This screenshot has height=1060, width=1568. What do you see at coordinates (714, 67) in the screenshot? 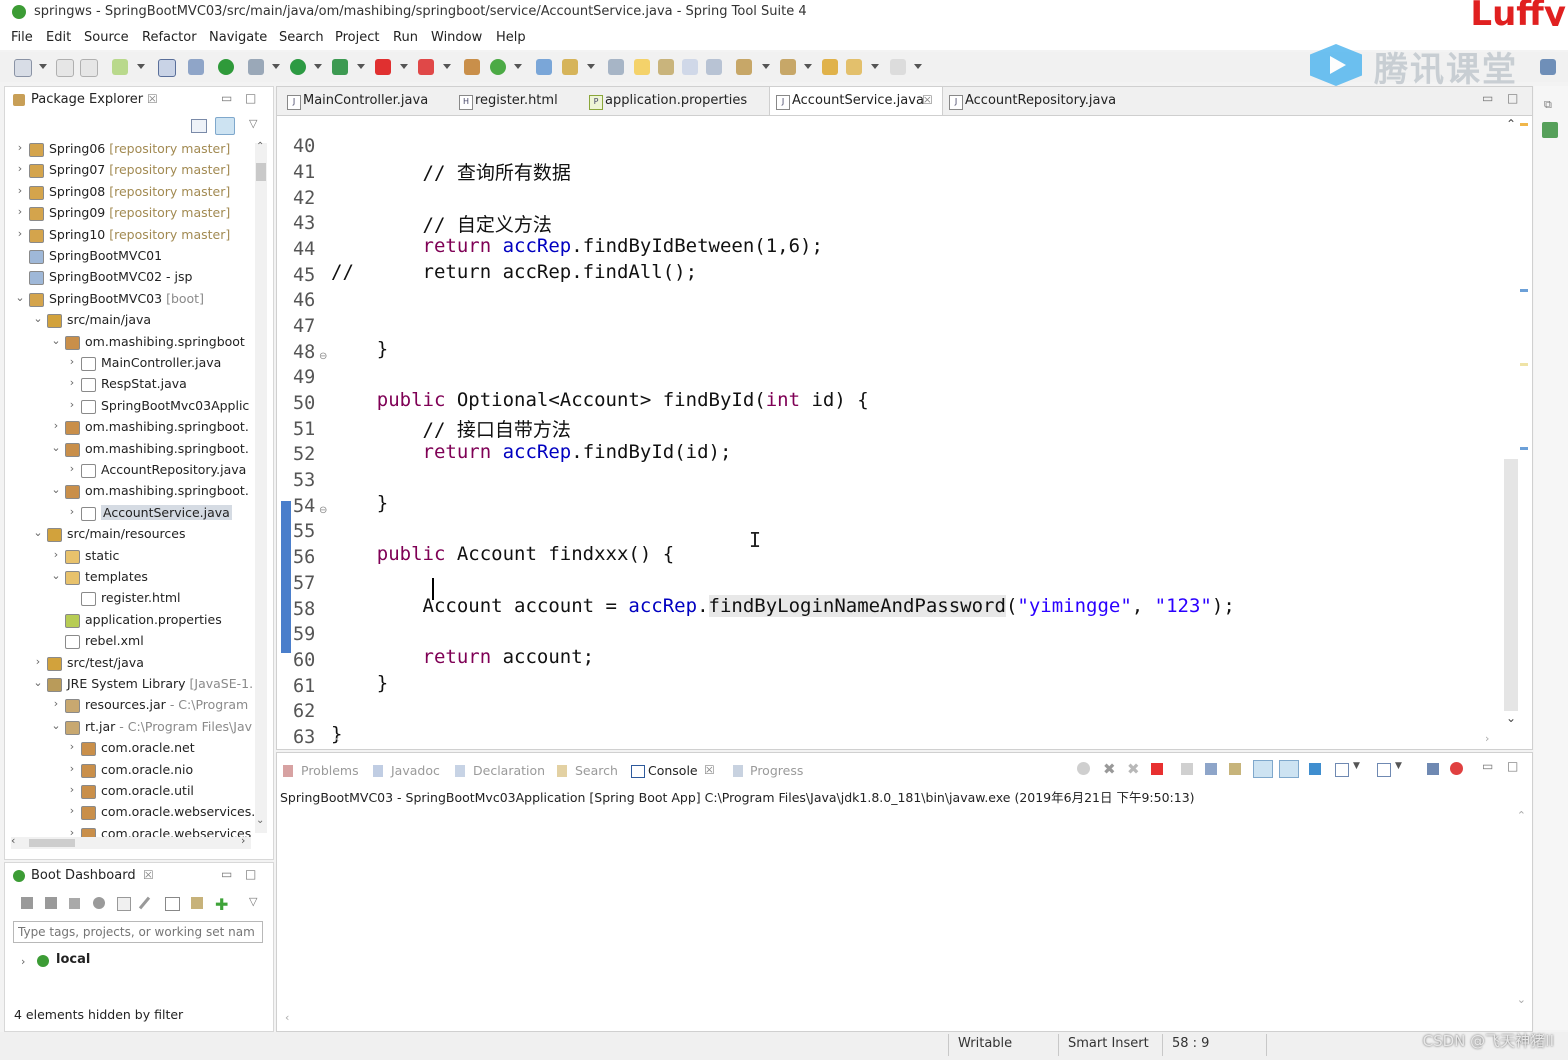
I see `paragraph-icon` at bounding box center [714, 67].